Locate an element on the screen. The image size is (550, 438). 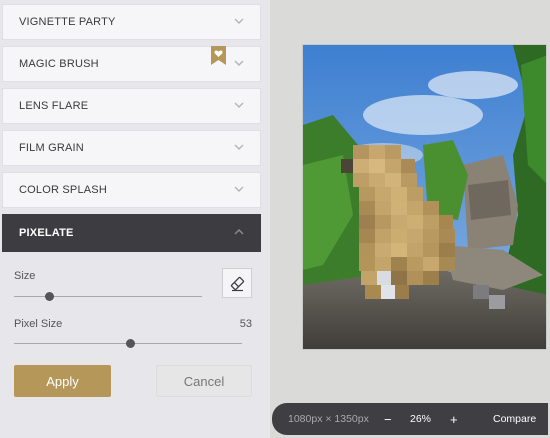
apply-button: Apply is located at coordinates (62, 381).